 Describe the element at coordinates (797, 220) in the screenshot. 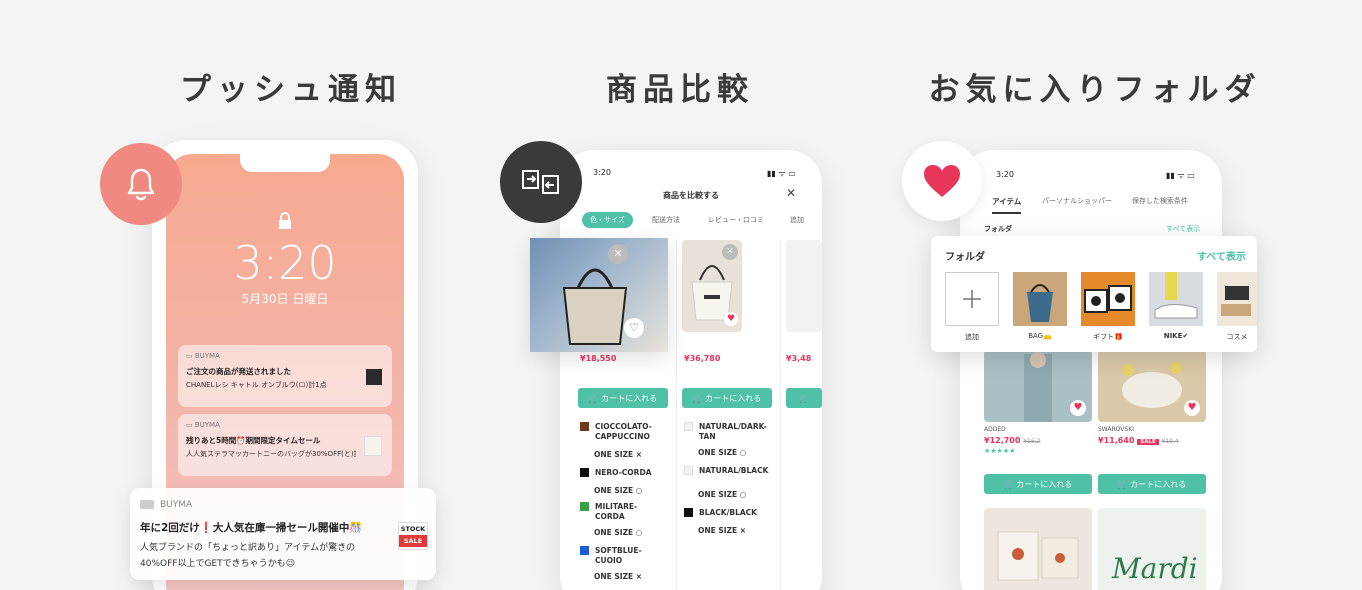

I see `tab-more: 追加` at that location.